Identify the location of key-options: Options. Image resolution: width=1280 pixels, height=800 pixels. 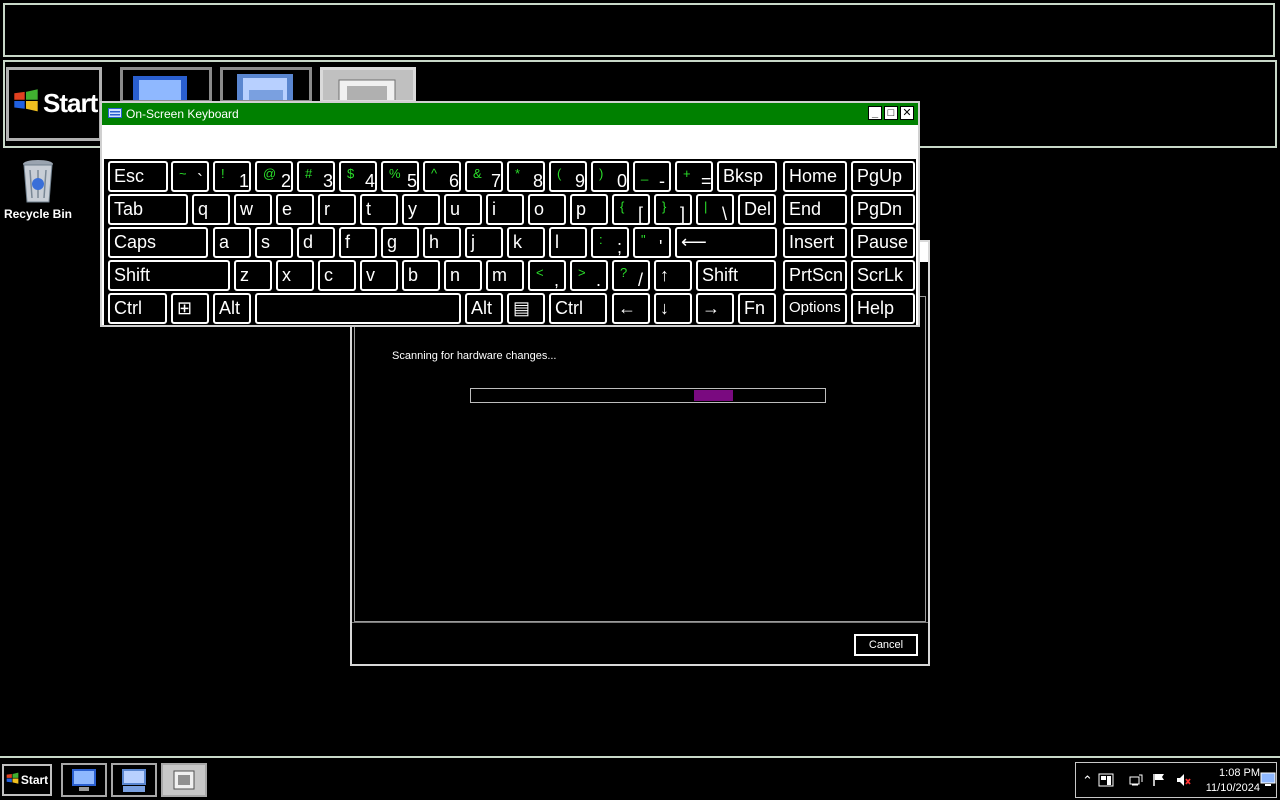
(815, 308).